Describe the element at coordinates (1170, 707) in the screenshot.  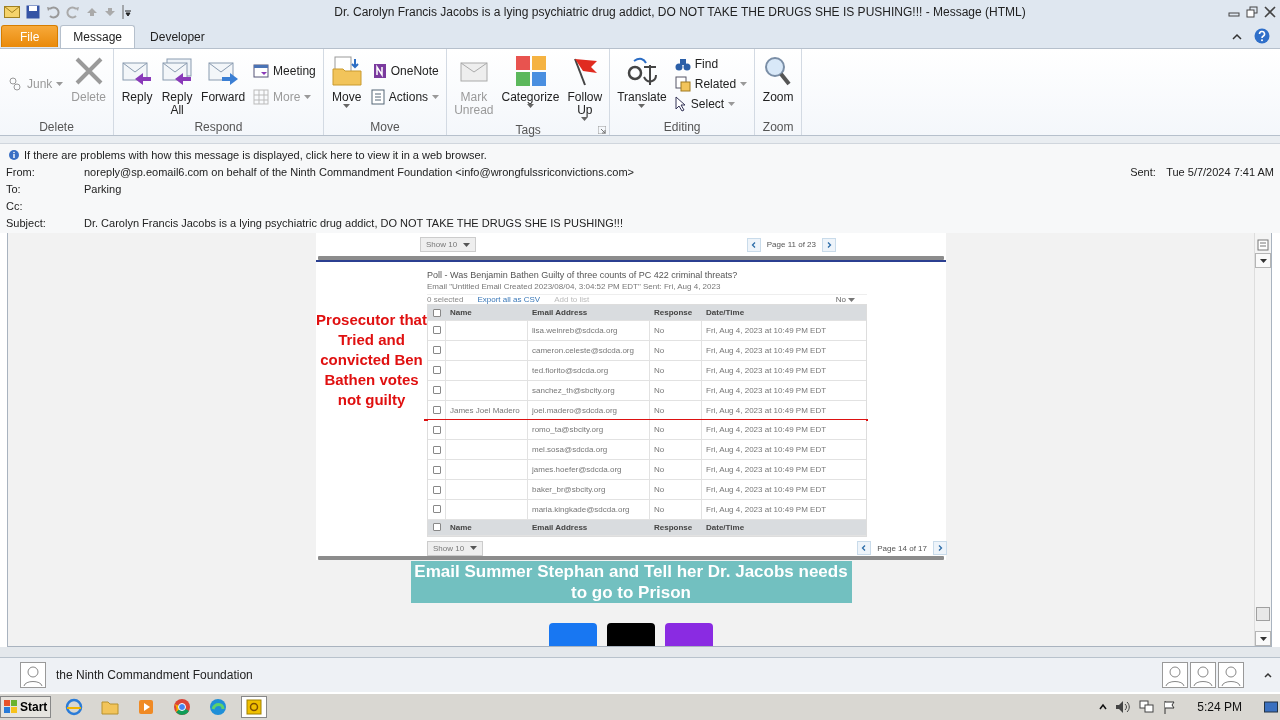
I see `flag-icon` at that location.